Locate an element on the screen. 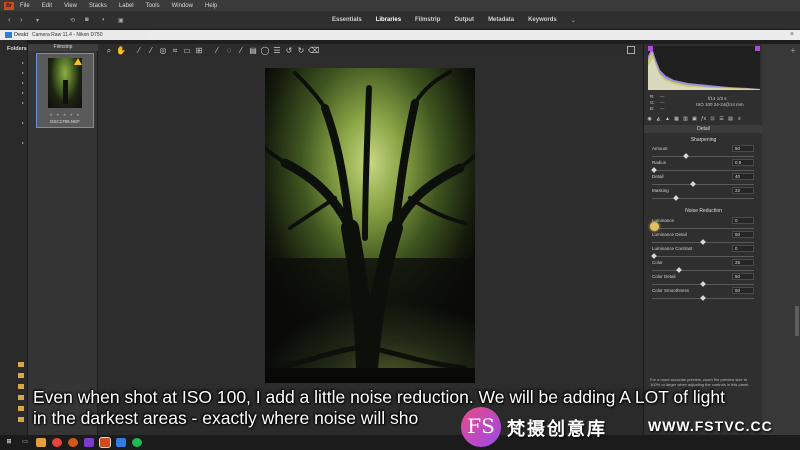 This screenshot has width=800, height=450. color-value-field: 25 is located at coordinates (743, 262).